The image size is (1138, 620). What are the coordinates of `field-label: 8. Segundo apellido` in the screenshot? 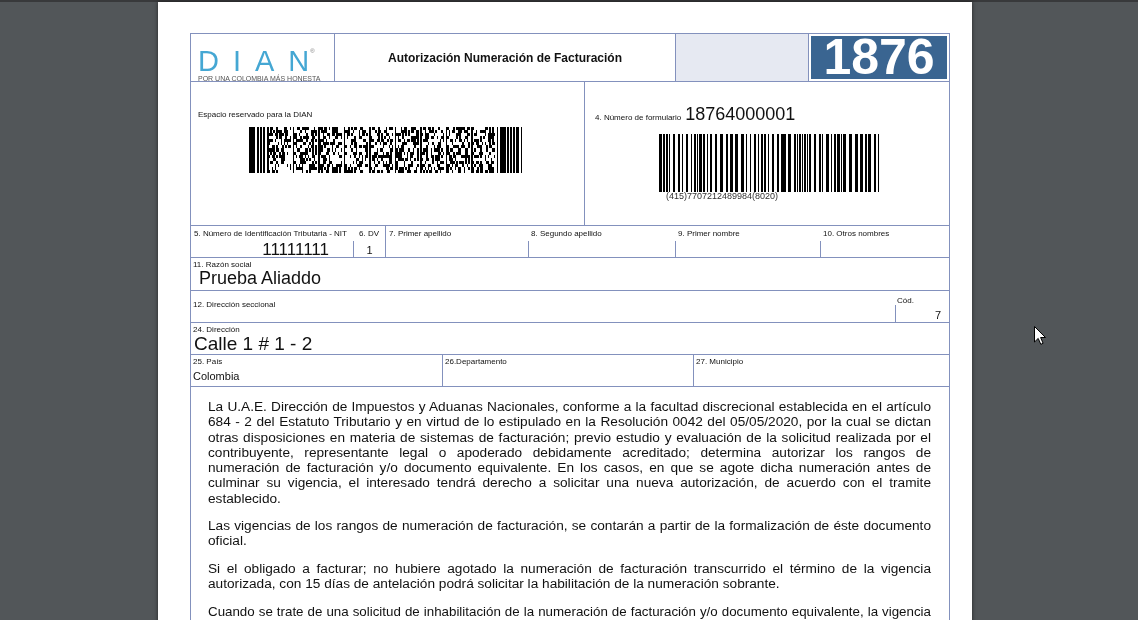 It's located at (566, 233).